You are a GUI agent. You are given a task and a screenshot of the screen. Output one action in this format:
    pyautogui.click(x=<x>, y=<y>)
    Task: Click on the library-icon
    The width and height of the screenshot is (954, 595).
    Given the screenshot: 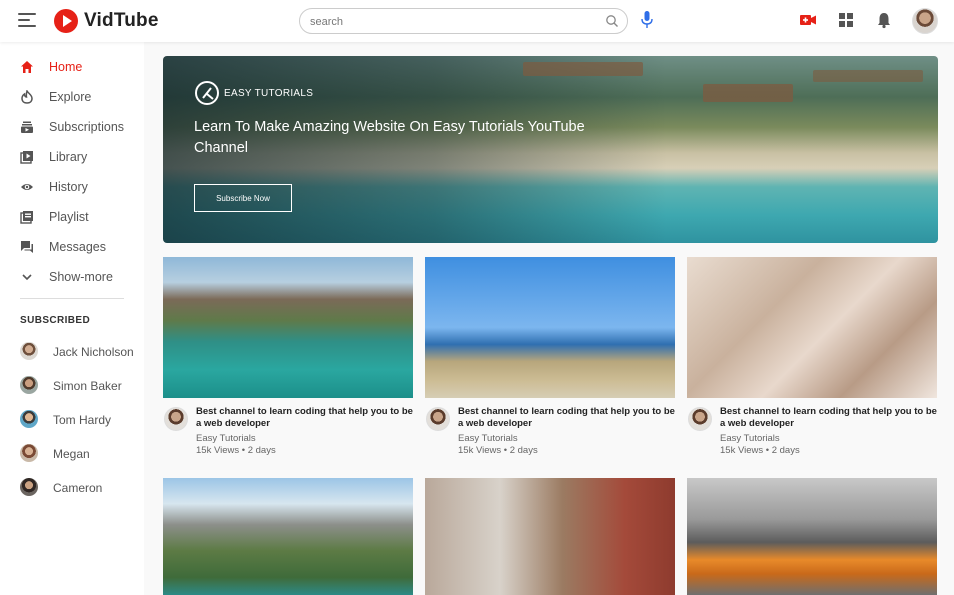 What is the action you would take?
    pyautogui.click(x=26, y=157)
    